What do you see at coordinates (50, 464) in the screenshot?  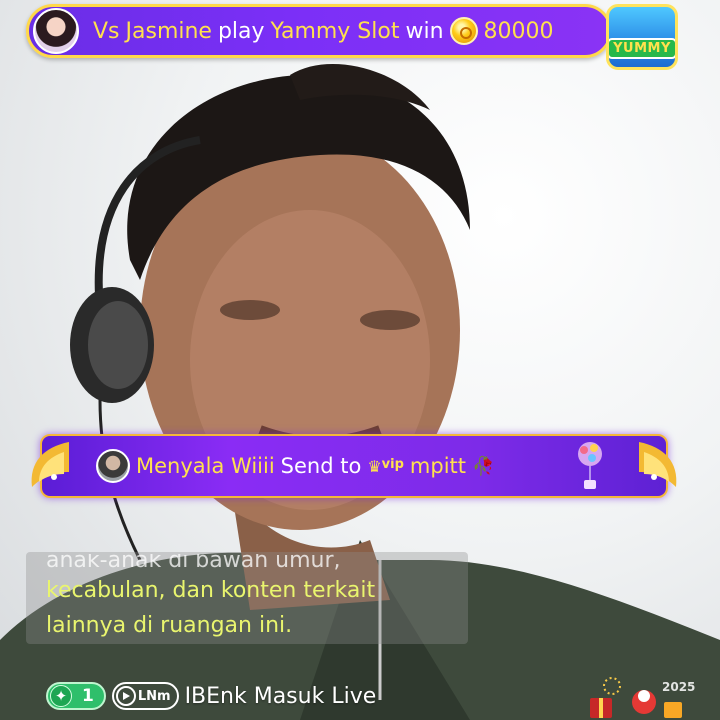 I see `wing-decoration-left-icon` at bounding box center [50, 464].